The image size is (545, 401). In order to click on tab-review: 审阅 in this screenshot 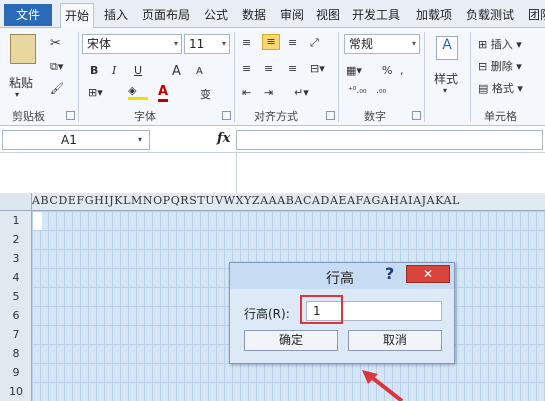, I will do `click(292, 14)`.